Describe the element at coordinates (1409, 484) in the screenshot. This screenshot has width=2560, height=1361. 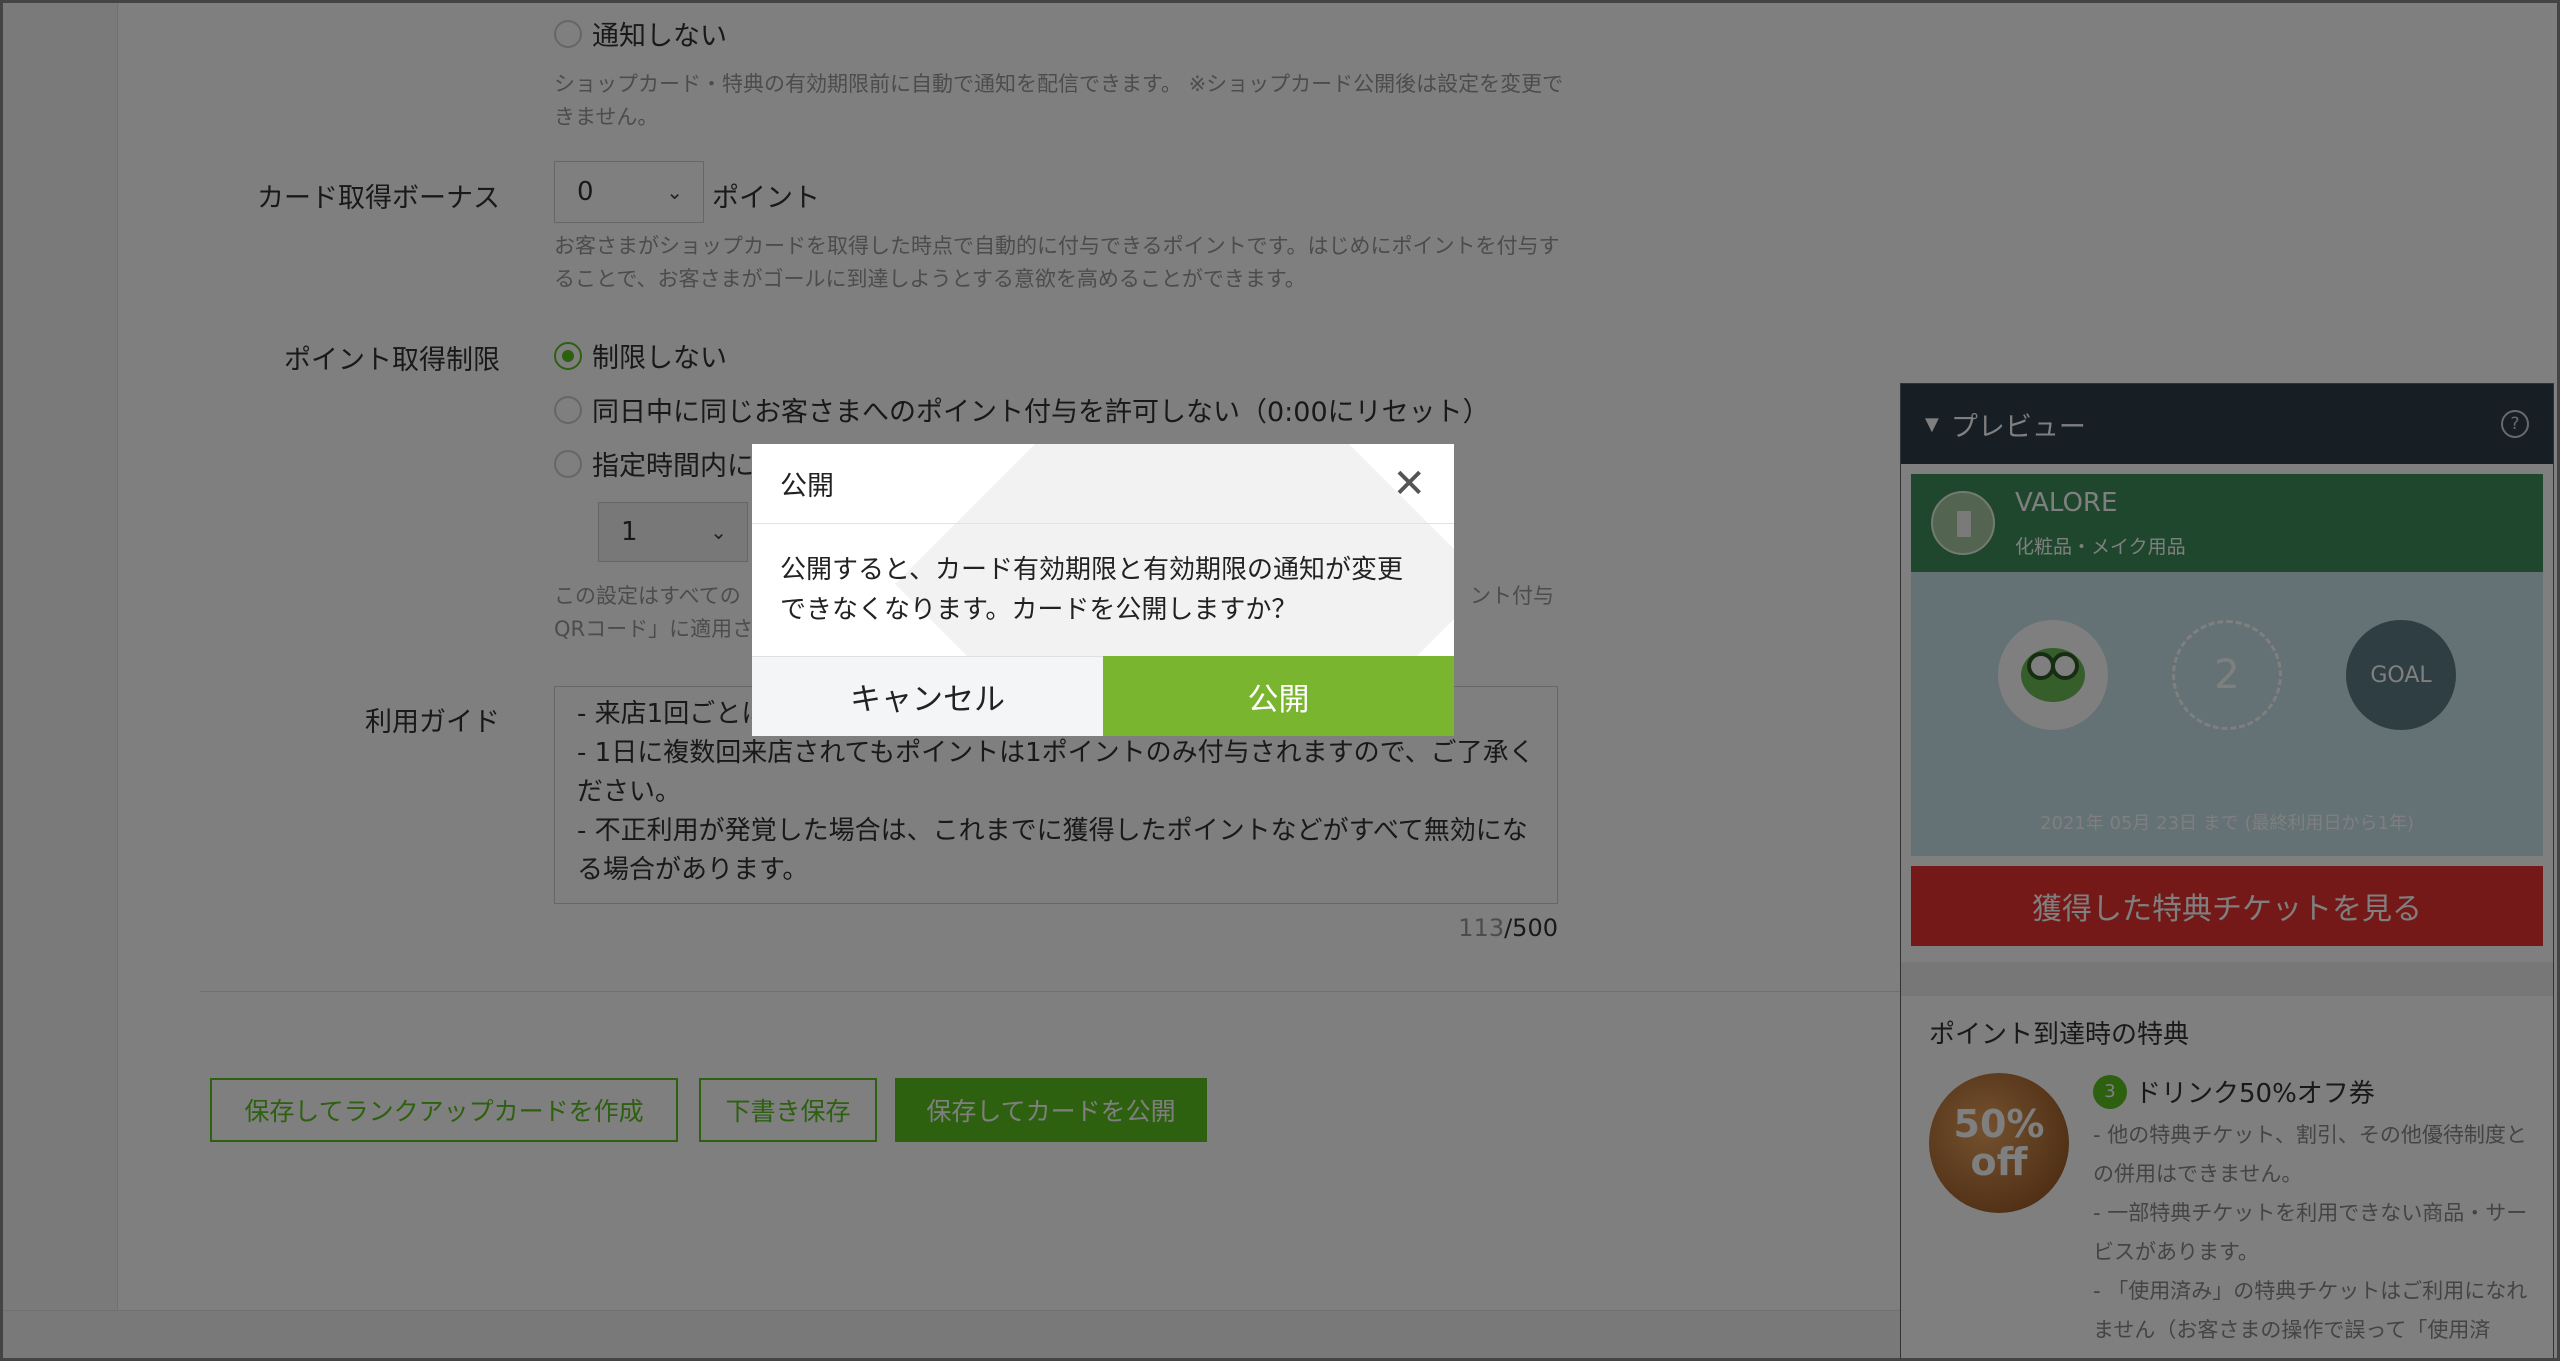
I see `close-icon: ✕` at that location.